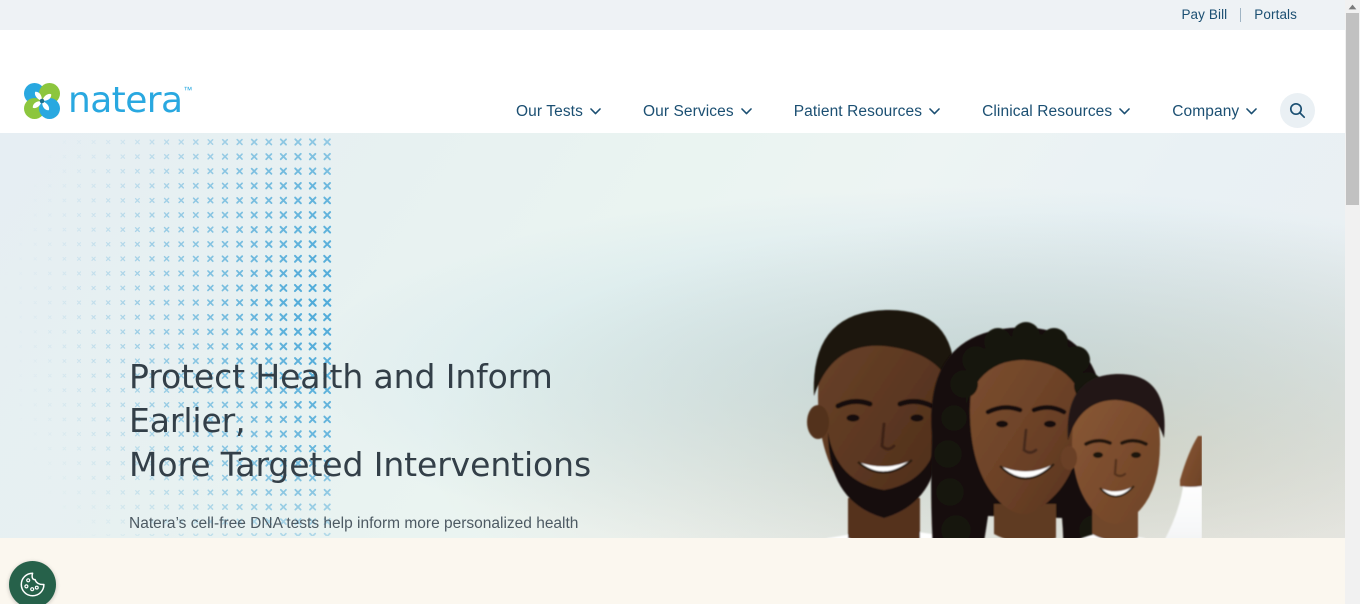 This screenshot has width=1360, height=604. What do you see at coordinates (188, 90) in the screenshot?
I see `trademark-symbol: ™` at bounding box center [188, 90].